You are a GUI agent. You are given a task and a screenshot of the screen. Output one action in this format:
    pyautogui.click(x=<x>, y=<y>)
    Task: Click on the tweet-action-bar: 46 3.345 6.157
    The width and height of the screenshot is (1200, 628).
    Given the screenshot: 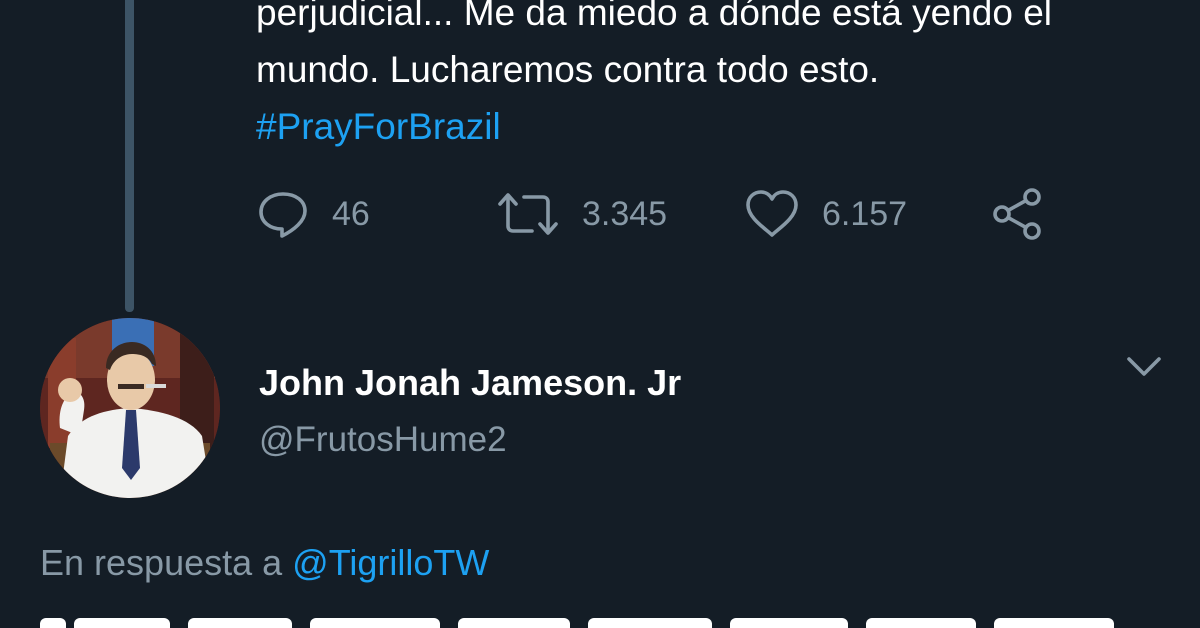 What is the action you would take?
    pyautogui.click(x=656, y=214)
    